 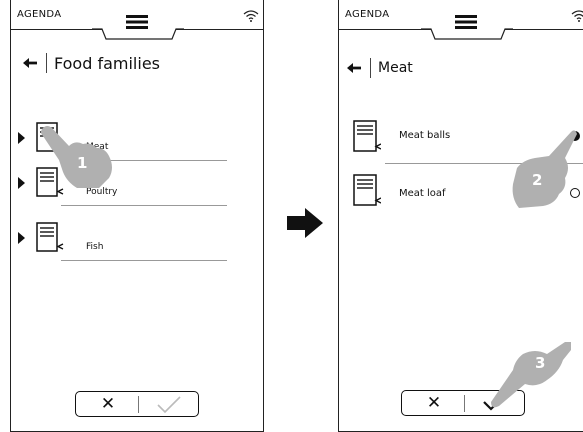 I want to click on step-number: 1, so click(x=82, y=163).